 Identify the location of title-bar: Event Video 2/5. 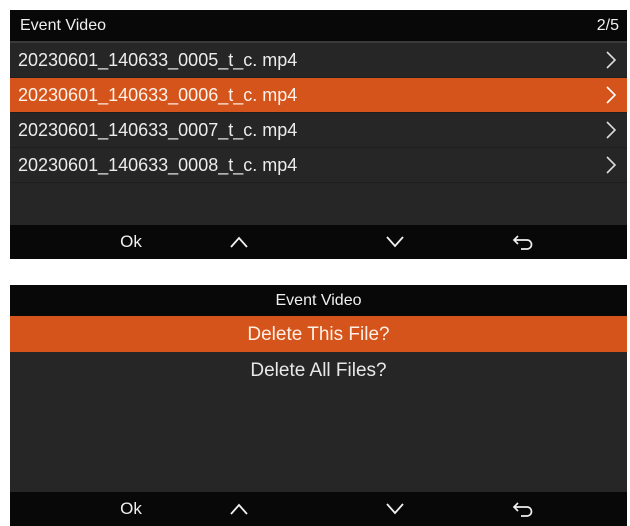
(318, 26).